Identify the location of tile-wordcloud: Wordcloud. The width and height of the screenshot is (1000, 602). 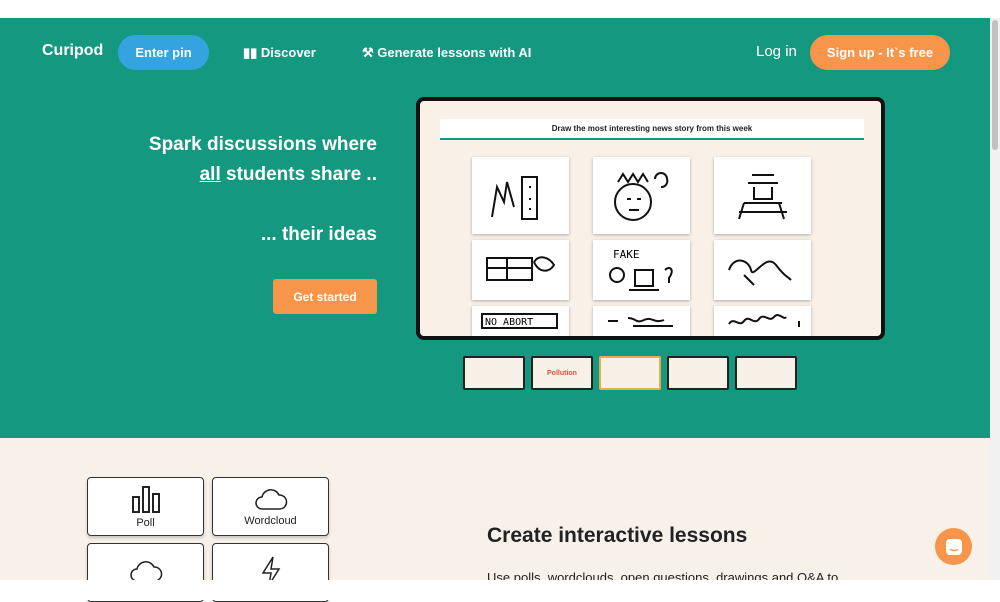
(270, 506).